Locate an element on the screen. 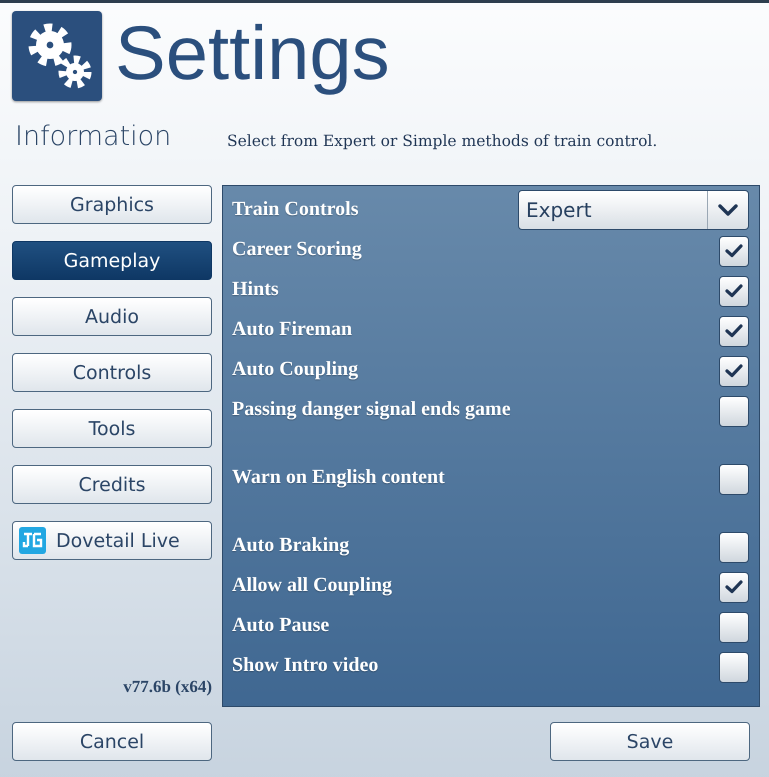 This screenshot has height=777, width=769. nav-button: Credits is located at coordinates (112, 484).